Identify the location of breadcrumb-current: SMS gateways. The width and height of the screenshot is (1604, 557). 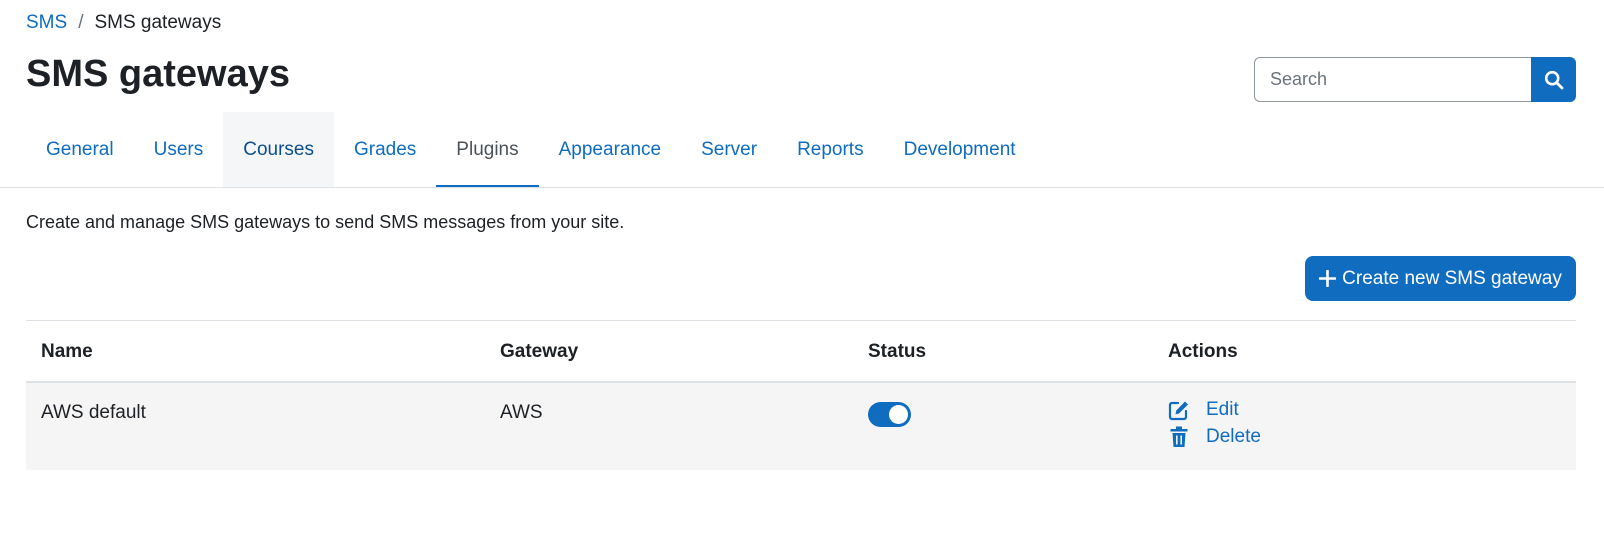
(158, 22).